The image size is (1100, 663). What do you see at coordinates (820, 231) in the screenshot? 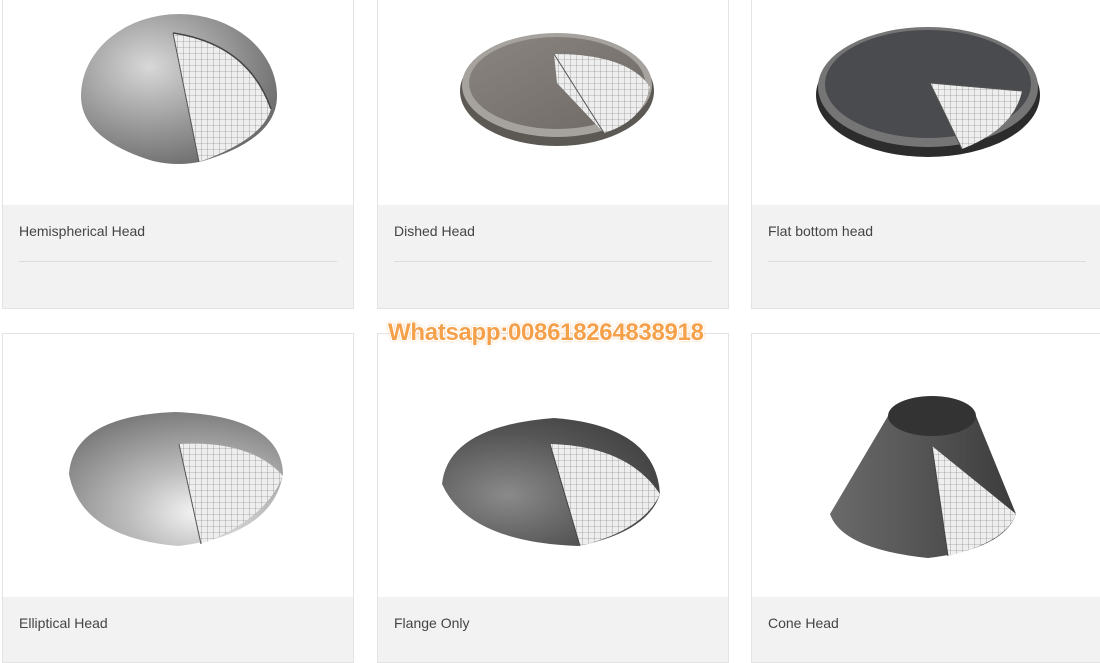
I see `product-title: Flat bottom head` at bounding box center [820, 231].